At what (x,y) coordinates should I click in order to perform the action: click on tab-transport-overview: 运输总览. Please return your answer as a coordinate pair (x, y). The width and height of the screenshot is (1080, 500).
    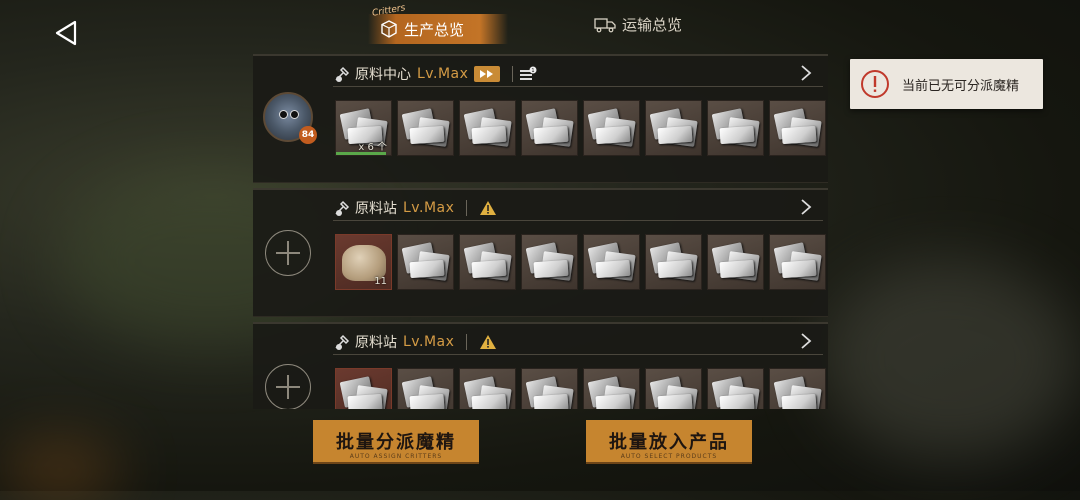
    Looking at the image, I should click on (638, 24).